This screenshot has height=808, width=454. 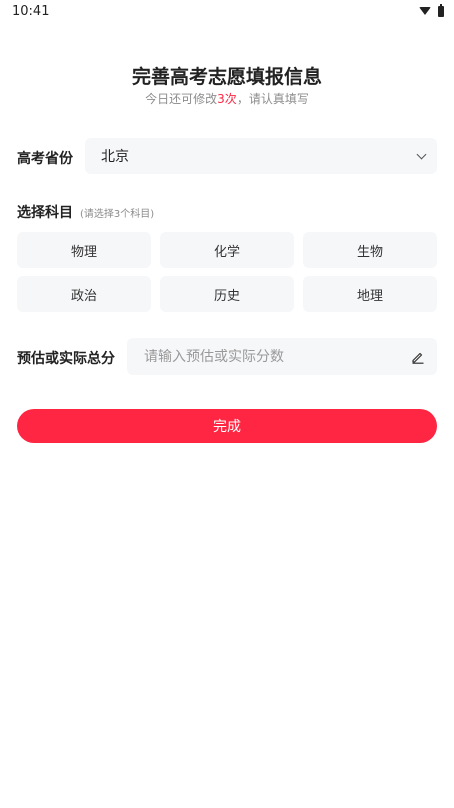 I want to click on score-label: 预估或实际总分, so click(x=66, y=359).